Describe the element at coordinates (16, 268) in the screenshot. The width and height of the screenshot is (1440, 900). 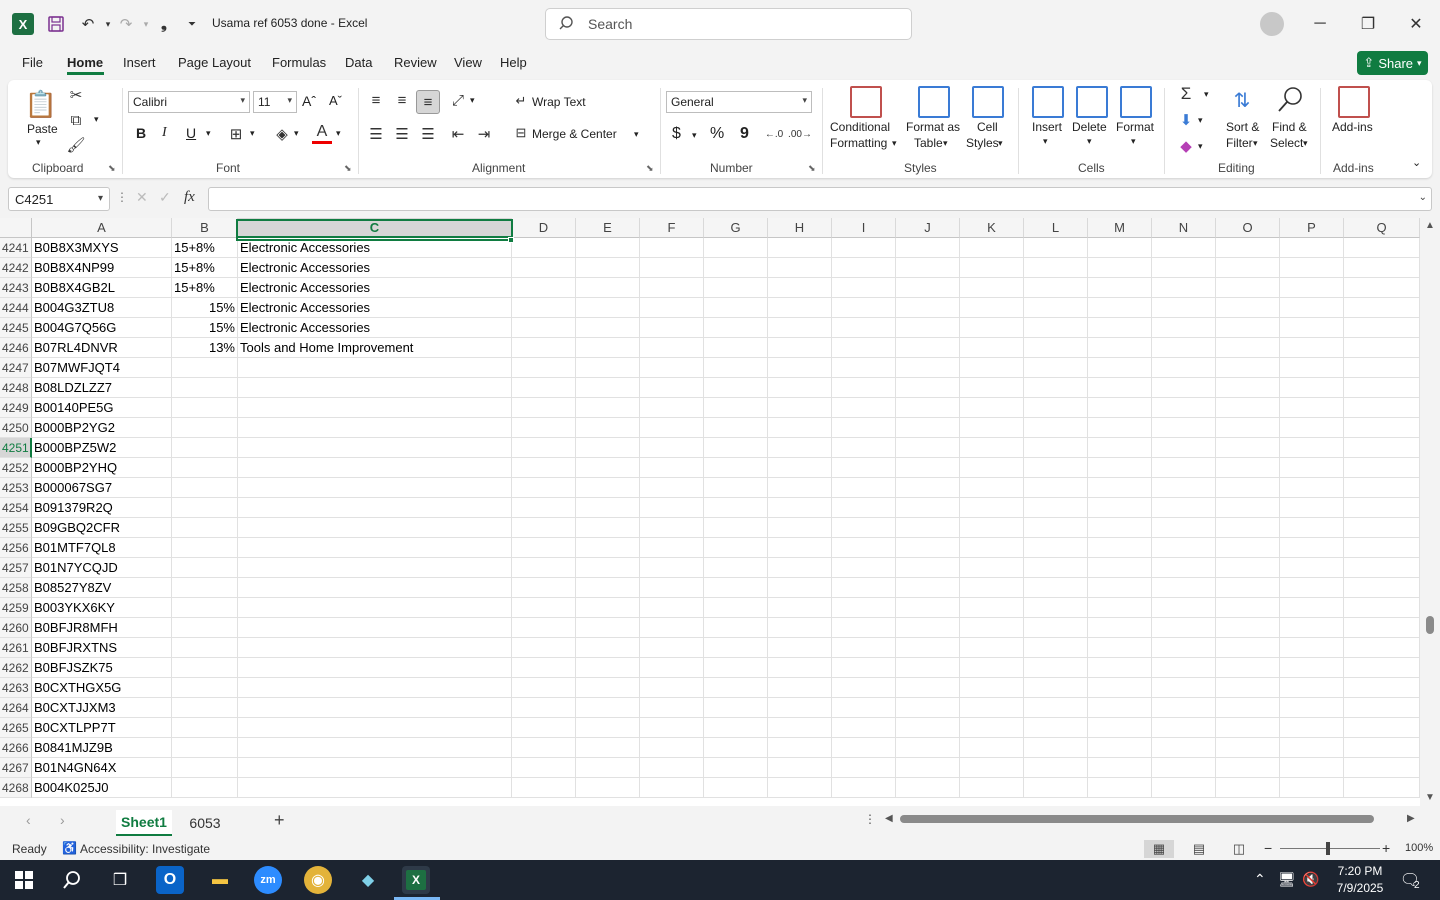
I see `row-header: 4242` at that location.